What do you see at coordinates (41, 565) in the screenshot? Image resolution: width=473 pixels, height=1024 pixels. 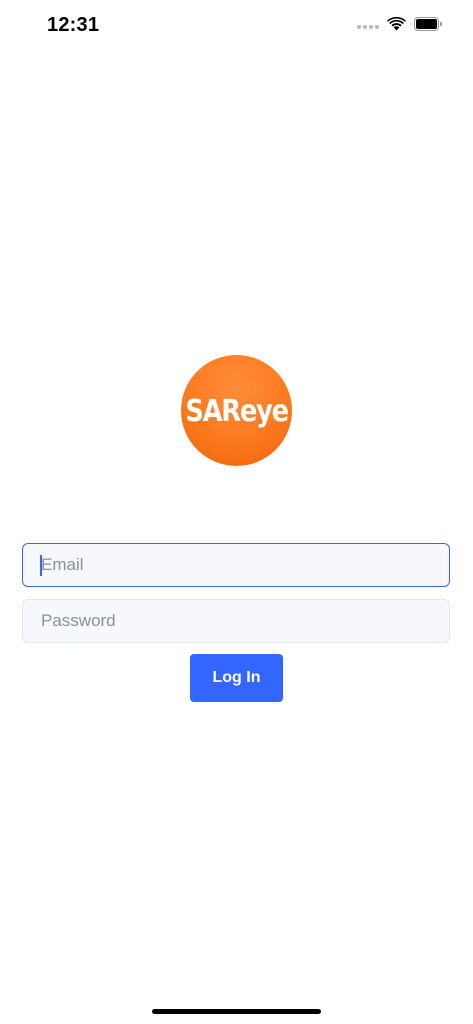 I see `text-cursor` at bounding box center [41, 565].